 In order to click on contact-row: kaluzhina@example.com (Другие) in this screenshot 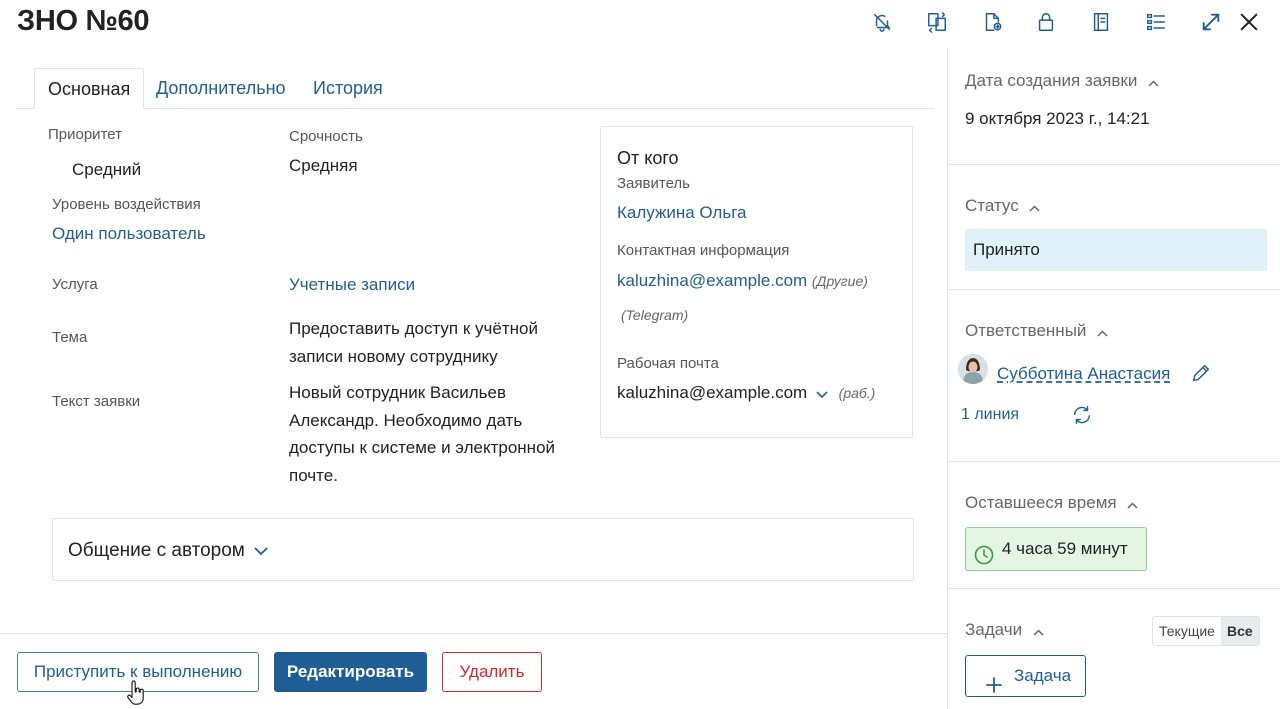, I will do `click(742, 281)`.